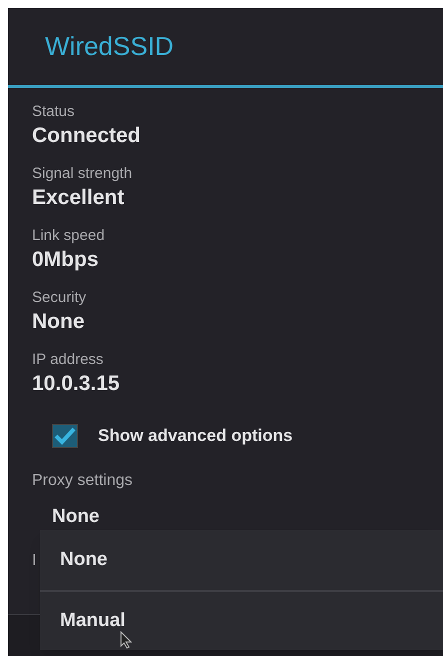  Describe the element at coordinates (60, 298) in the screenshot. I see `detail-label: Security` at that location.